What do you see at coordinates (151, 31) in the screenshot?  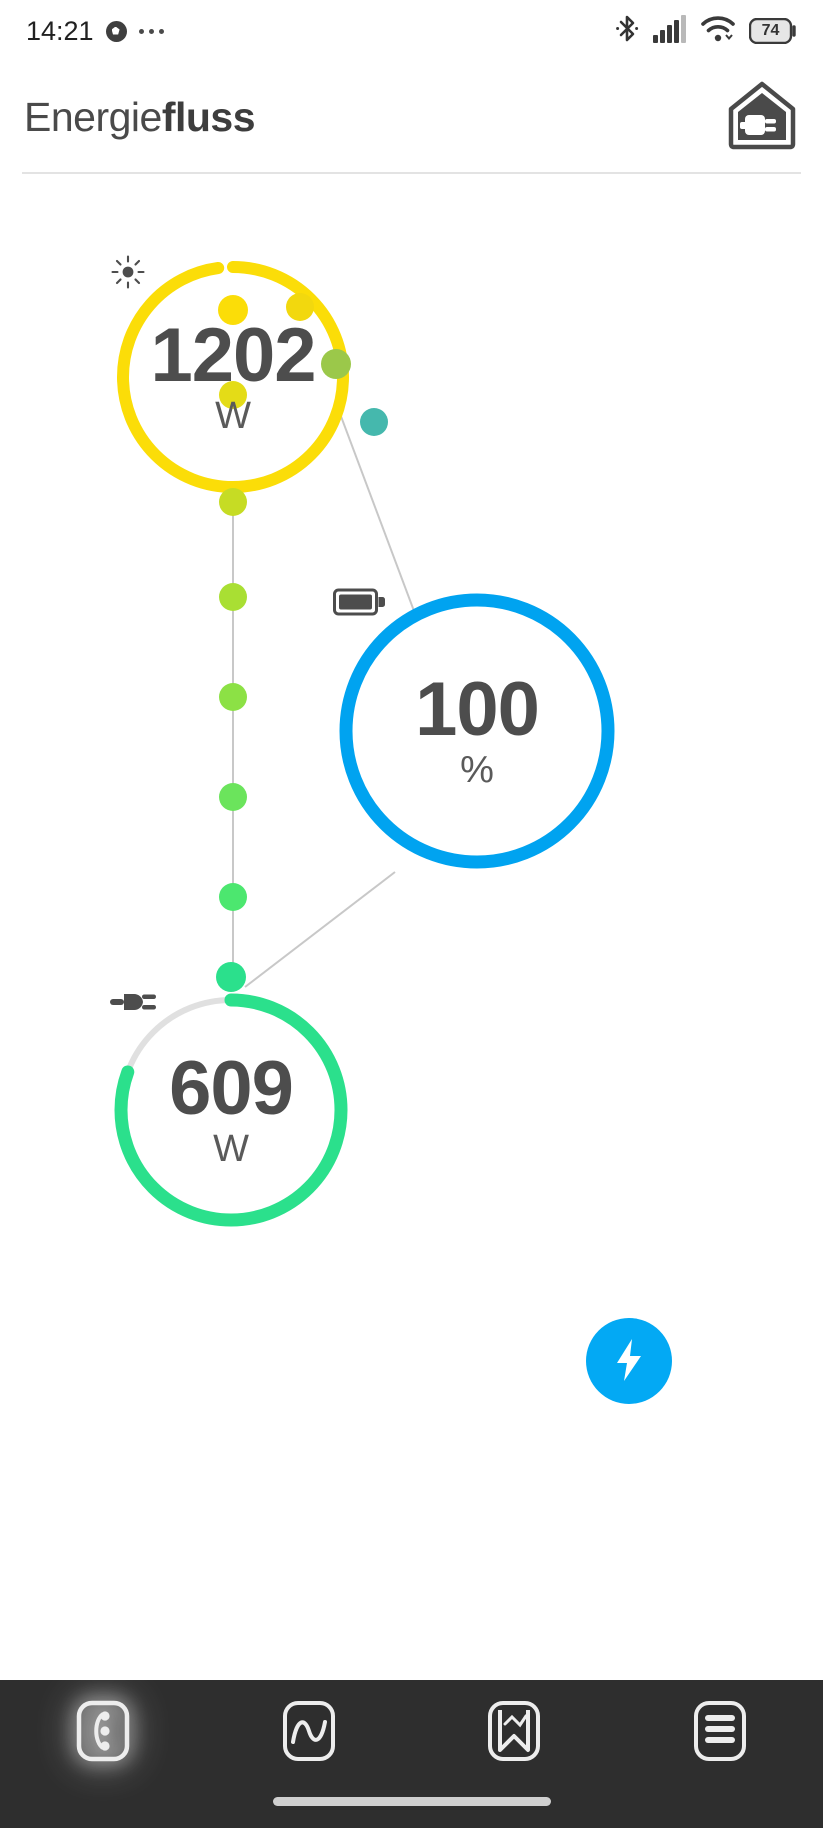 I see `more-dots-icon` at bounding box center [151, 31].